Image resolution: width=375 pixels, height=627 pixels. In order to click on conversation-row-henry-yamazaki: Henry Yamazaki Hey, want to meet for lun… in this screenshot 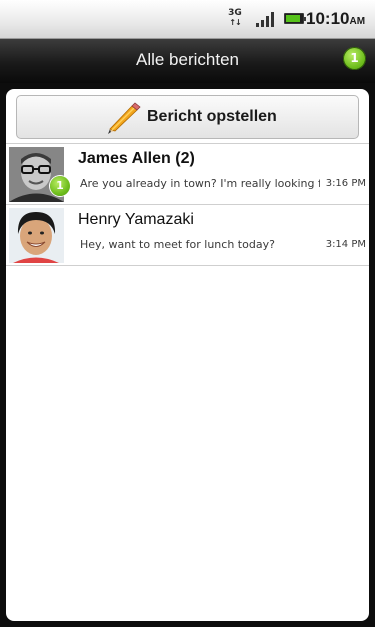, I will do `click(187, 235)`.